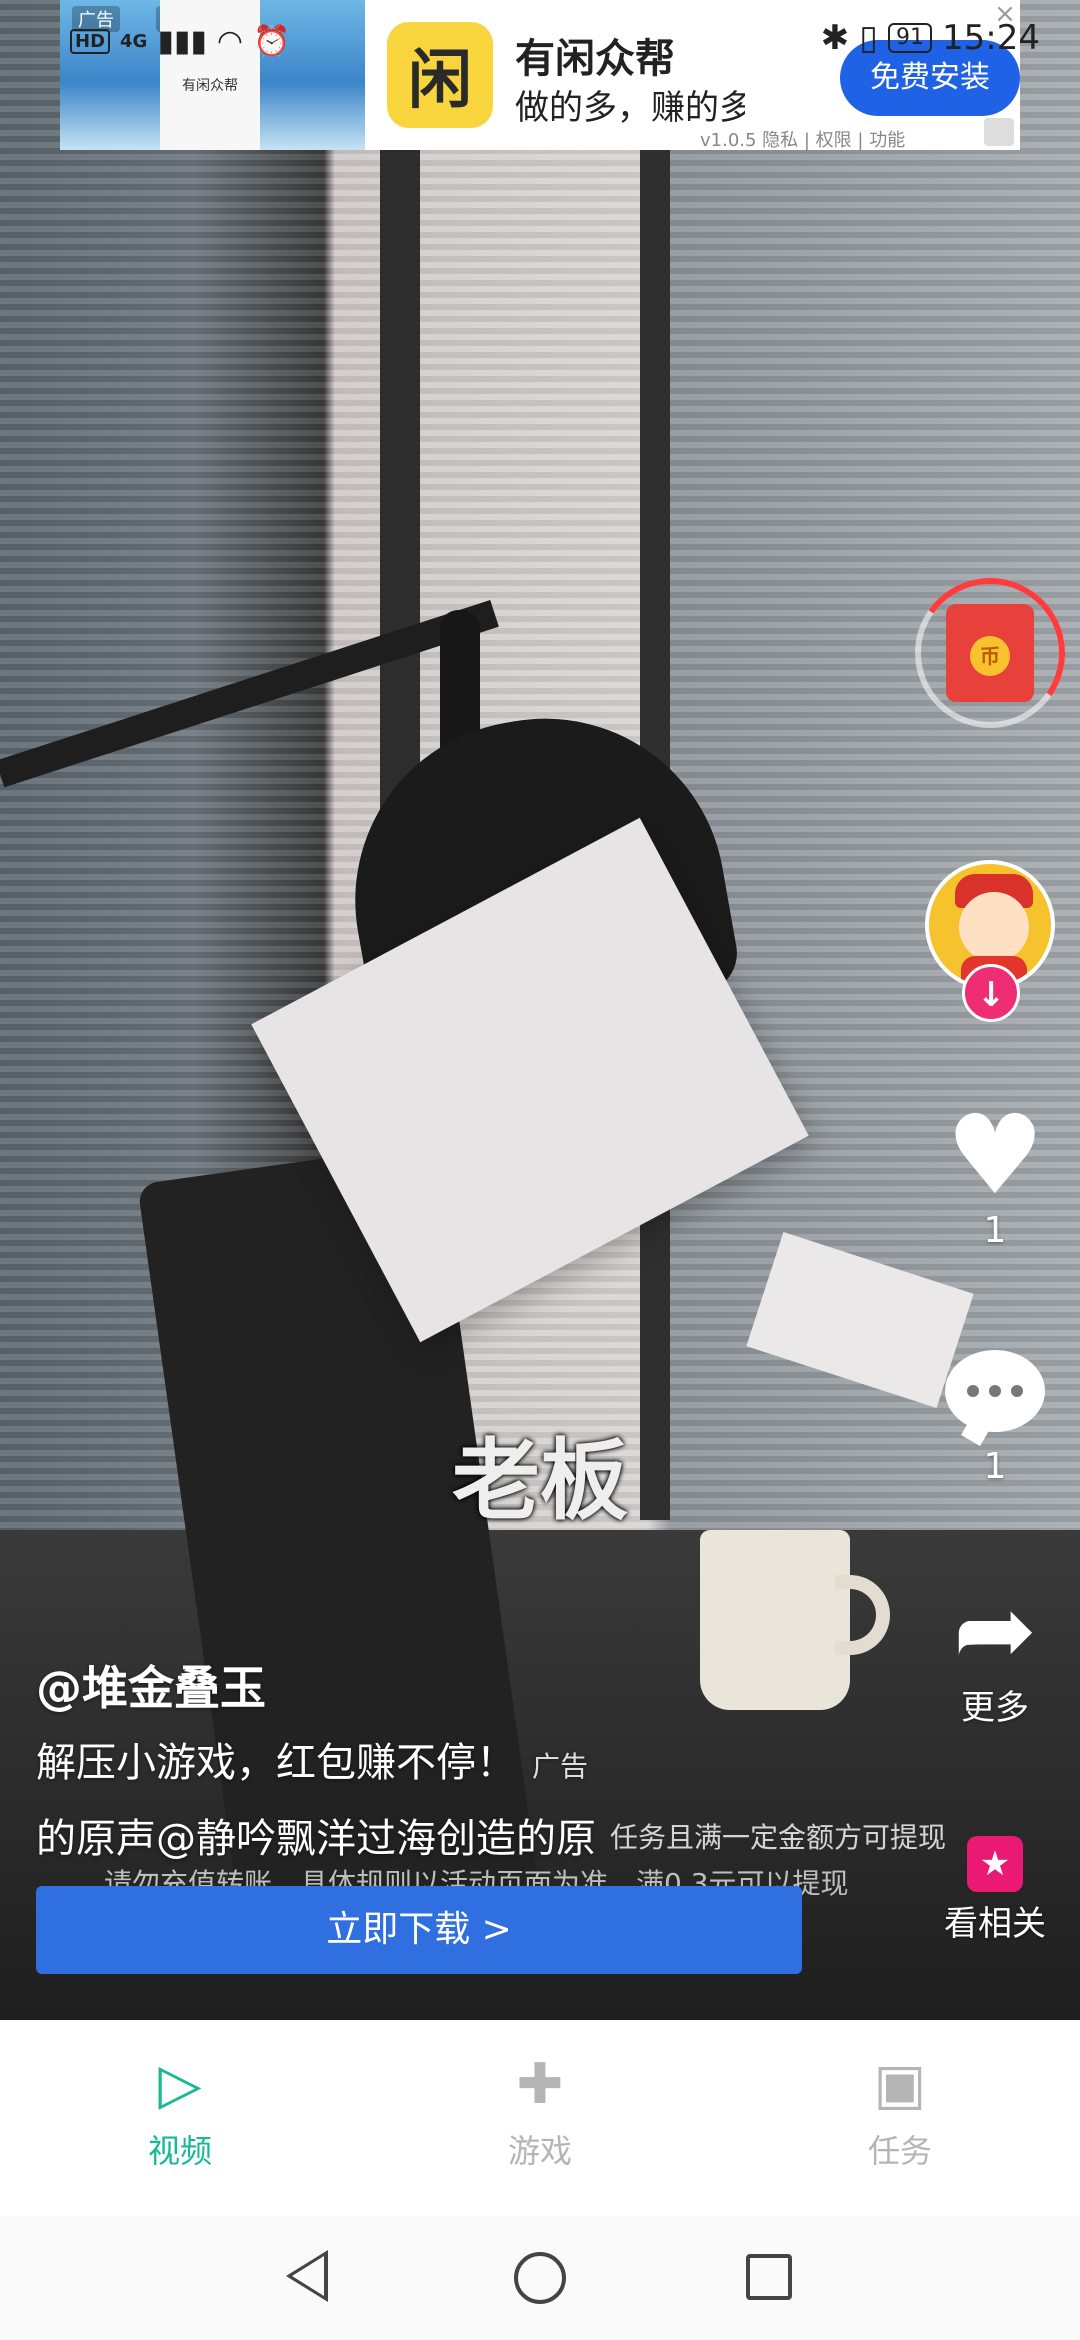  Describe the element at coordinates (990, 656) in the screenshot. I see `coin-icon: 币` at that location.